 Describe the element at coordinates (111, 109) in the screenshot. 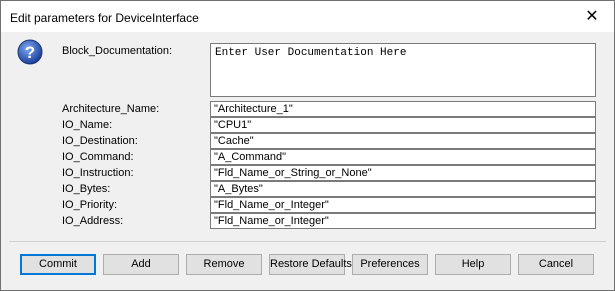

I see `label-architecture-name: Architecture_Name:` at that location.